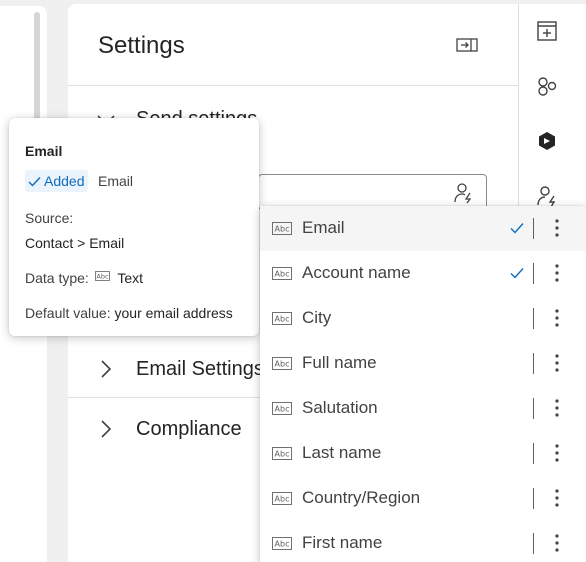  What do you see at coordinates (37, 67) in the screenshot?
I see `left-scrollbar` at bounding box center [37, 67].